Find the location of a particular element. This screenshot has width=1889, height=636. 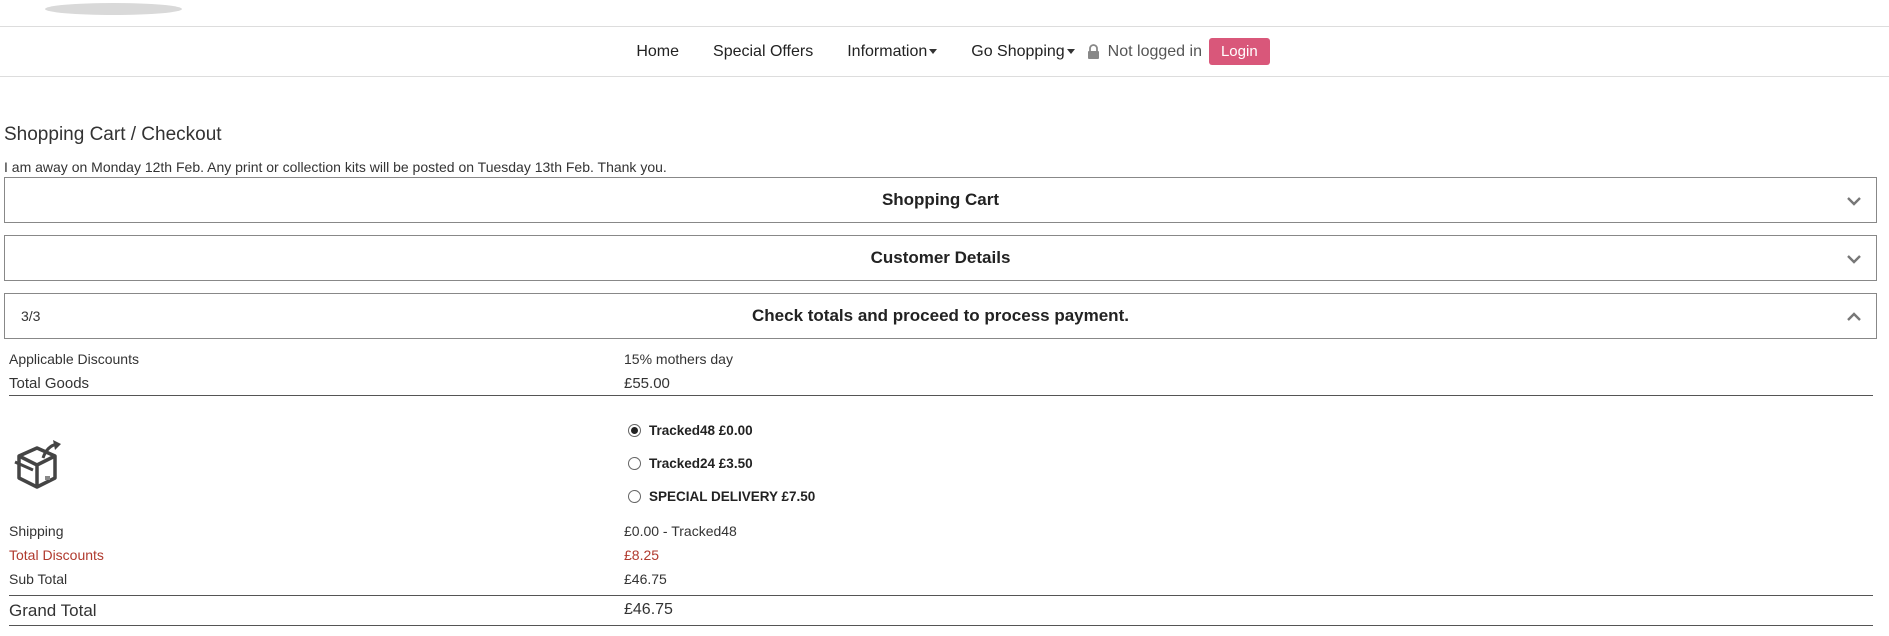

panel-shopping-cart-title: Shopping Cart is located at coordinates (940, 199).